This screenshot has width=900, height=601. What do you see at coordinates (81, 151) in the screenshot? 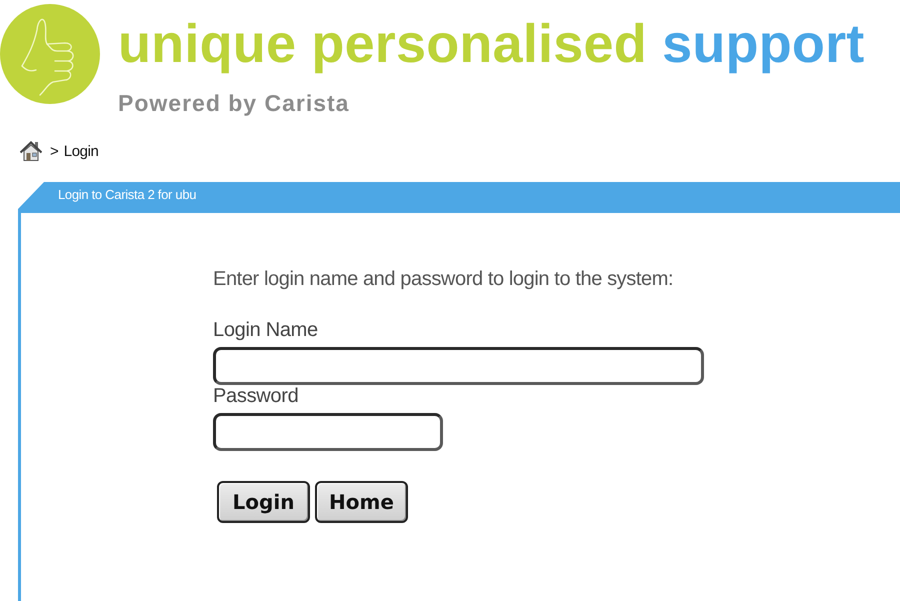
I see `breadcrumb-current: Login` at bounding box center [81, 151].